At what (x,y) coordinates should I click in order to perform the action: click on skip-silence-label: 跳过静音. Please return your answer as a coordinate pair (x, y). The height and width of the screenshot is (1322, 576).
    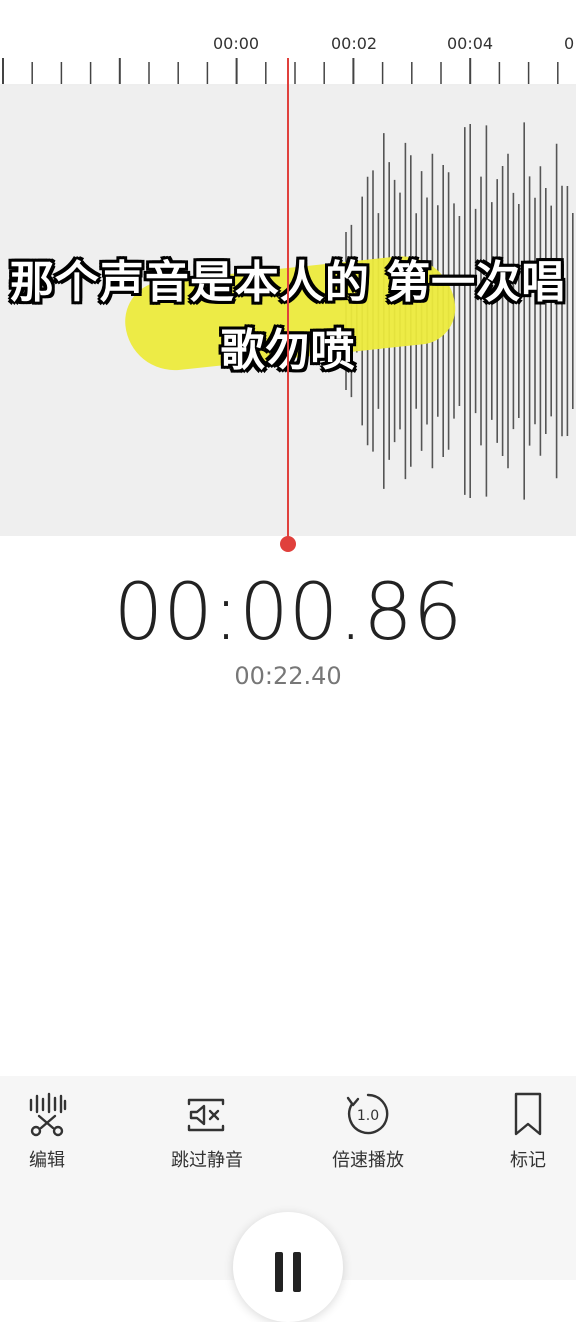
    Looking at the image, I should click on (207, 1160).